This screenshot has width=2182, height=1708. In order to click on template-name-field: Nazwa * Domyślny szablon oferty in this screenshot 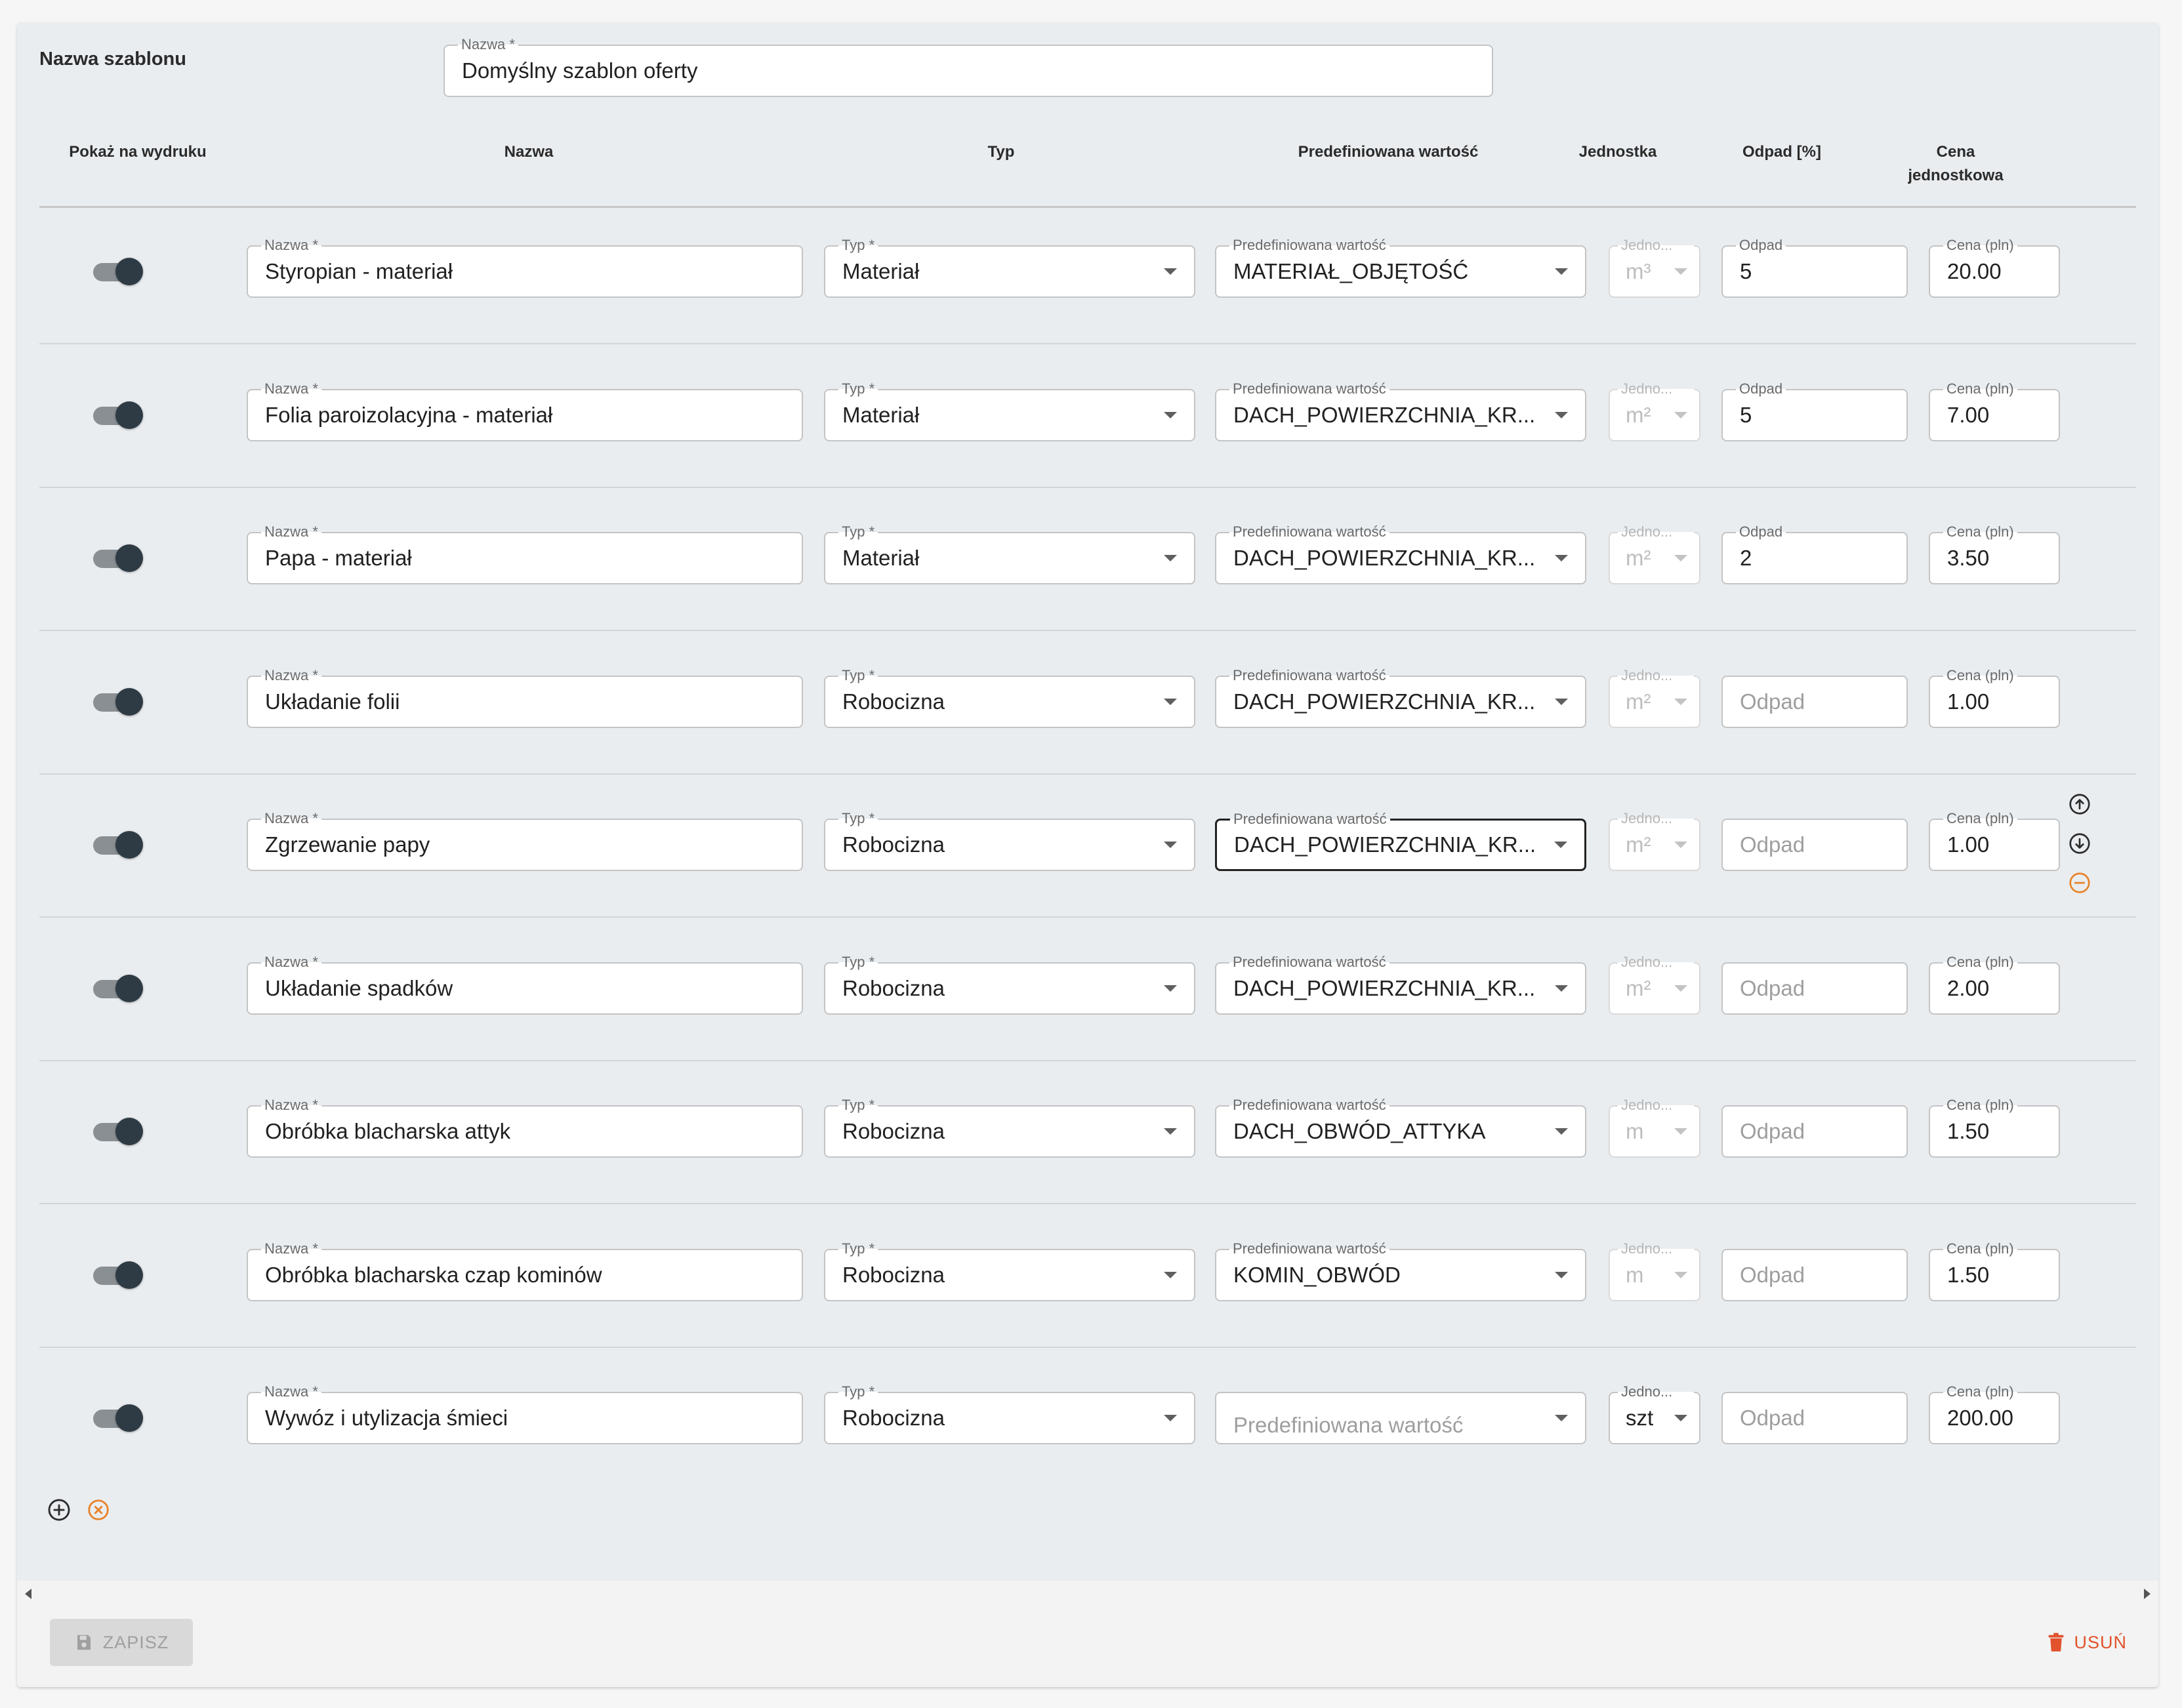, I will do `click(968, 66)`.